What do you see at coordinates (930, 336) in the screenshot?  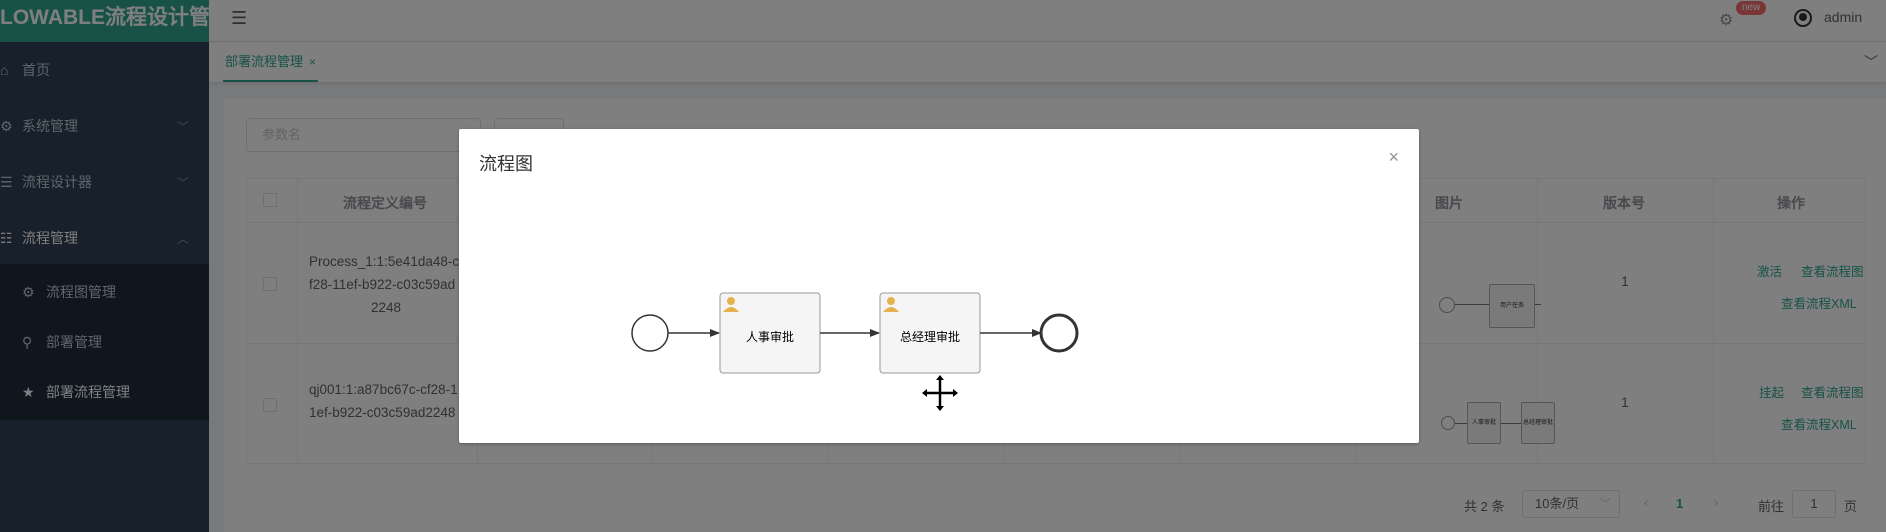 I see `task-label: 总经理审批` at bounding box center [930, 336].